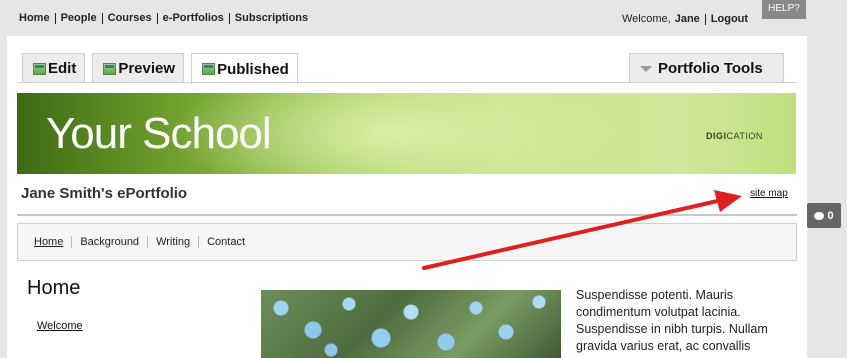 The image size is (847, 358). Describe the element at coordinates (646, 68) in the screenshot. I see `caret-down-icon` at that location.